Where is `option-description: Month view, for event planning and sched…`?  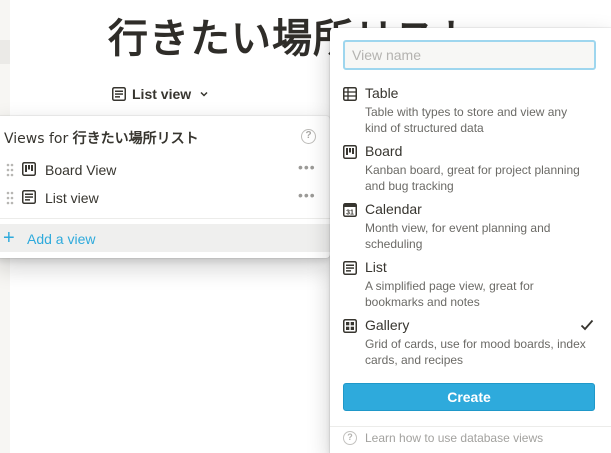
option-description: Month view, for event planning and sched… is located at coordinates (458, 236).